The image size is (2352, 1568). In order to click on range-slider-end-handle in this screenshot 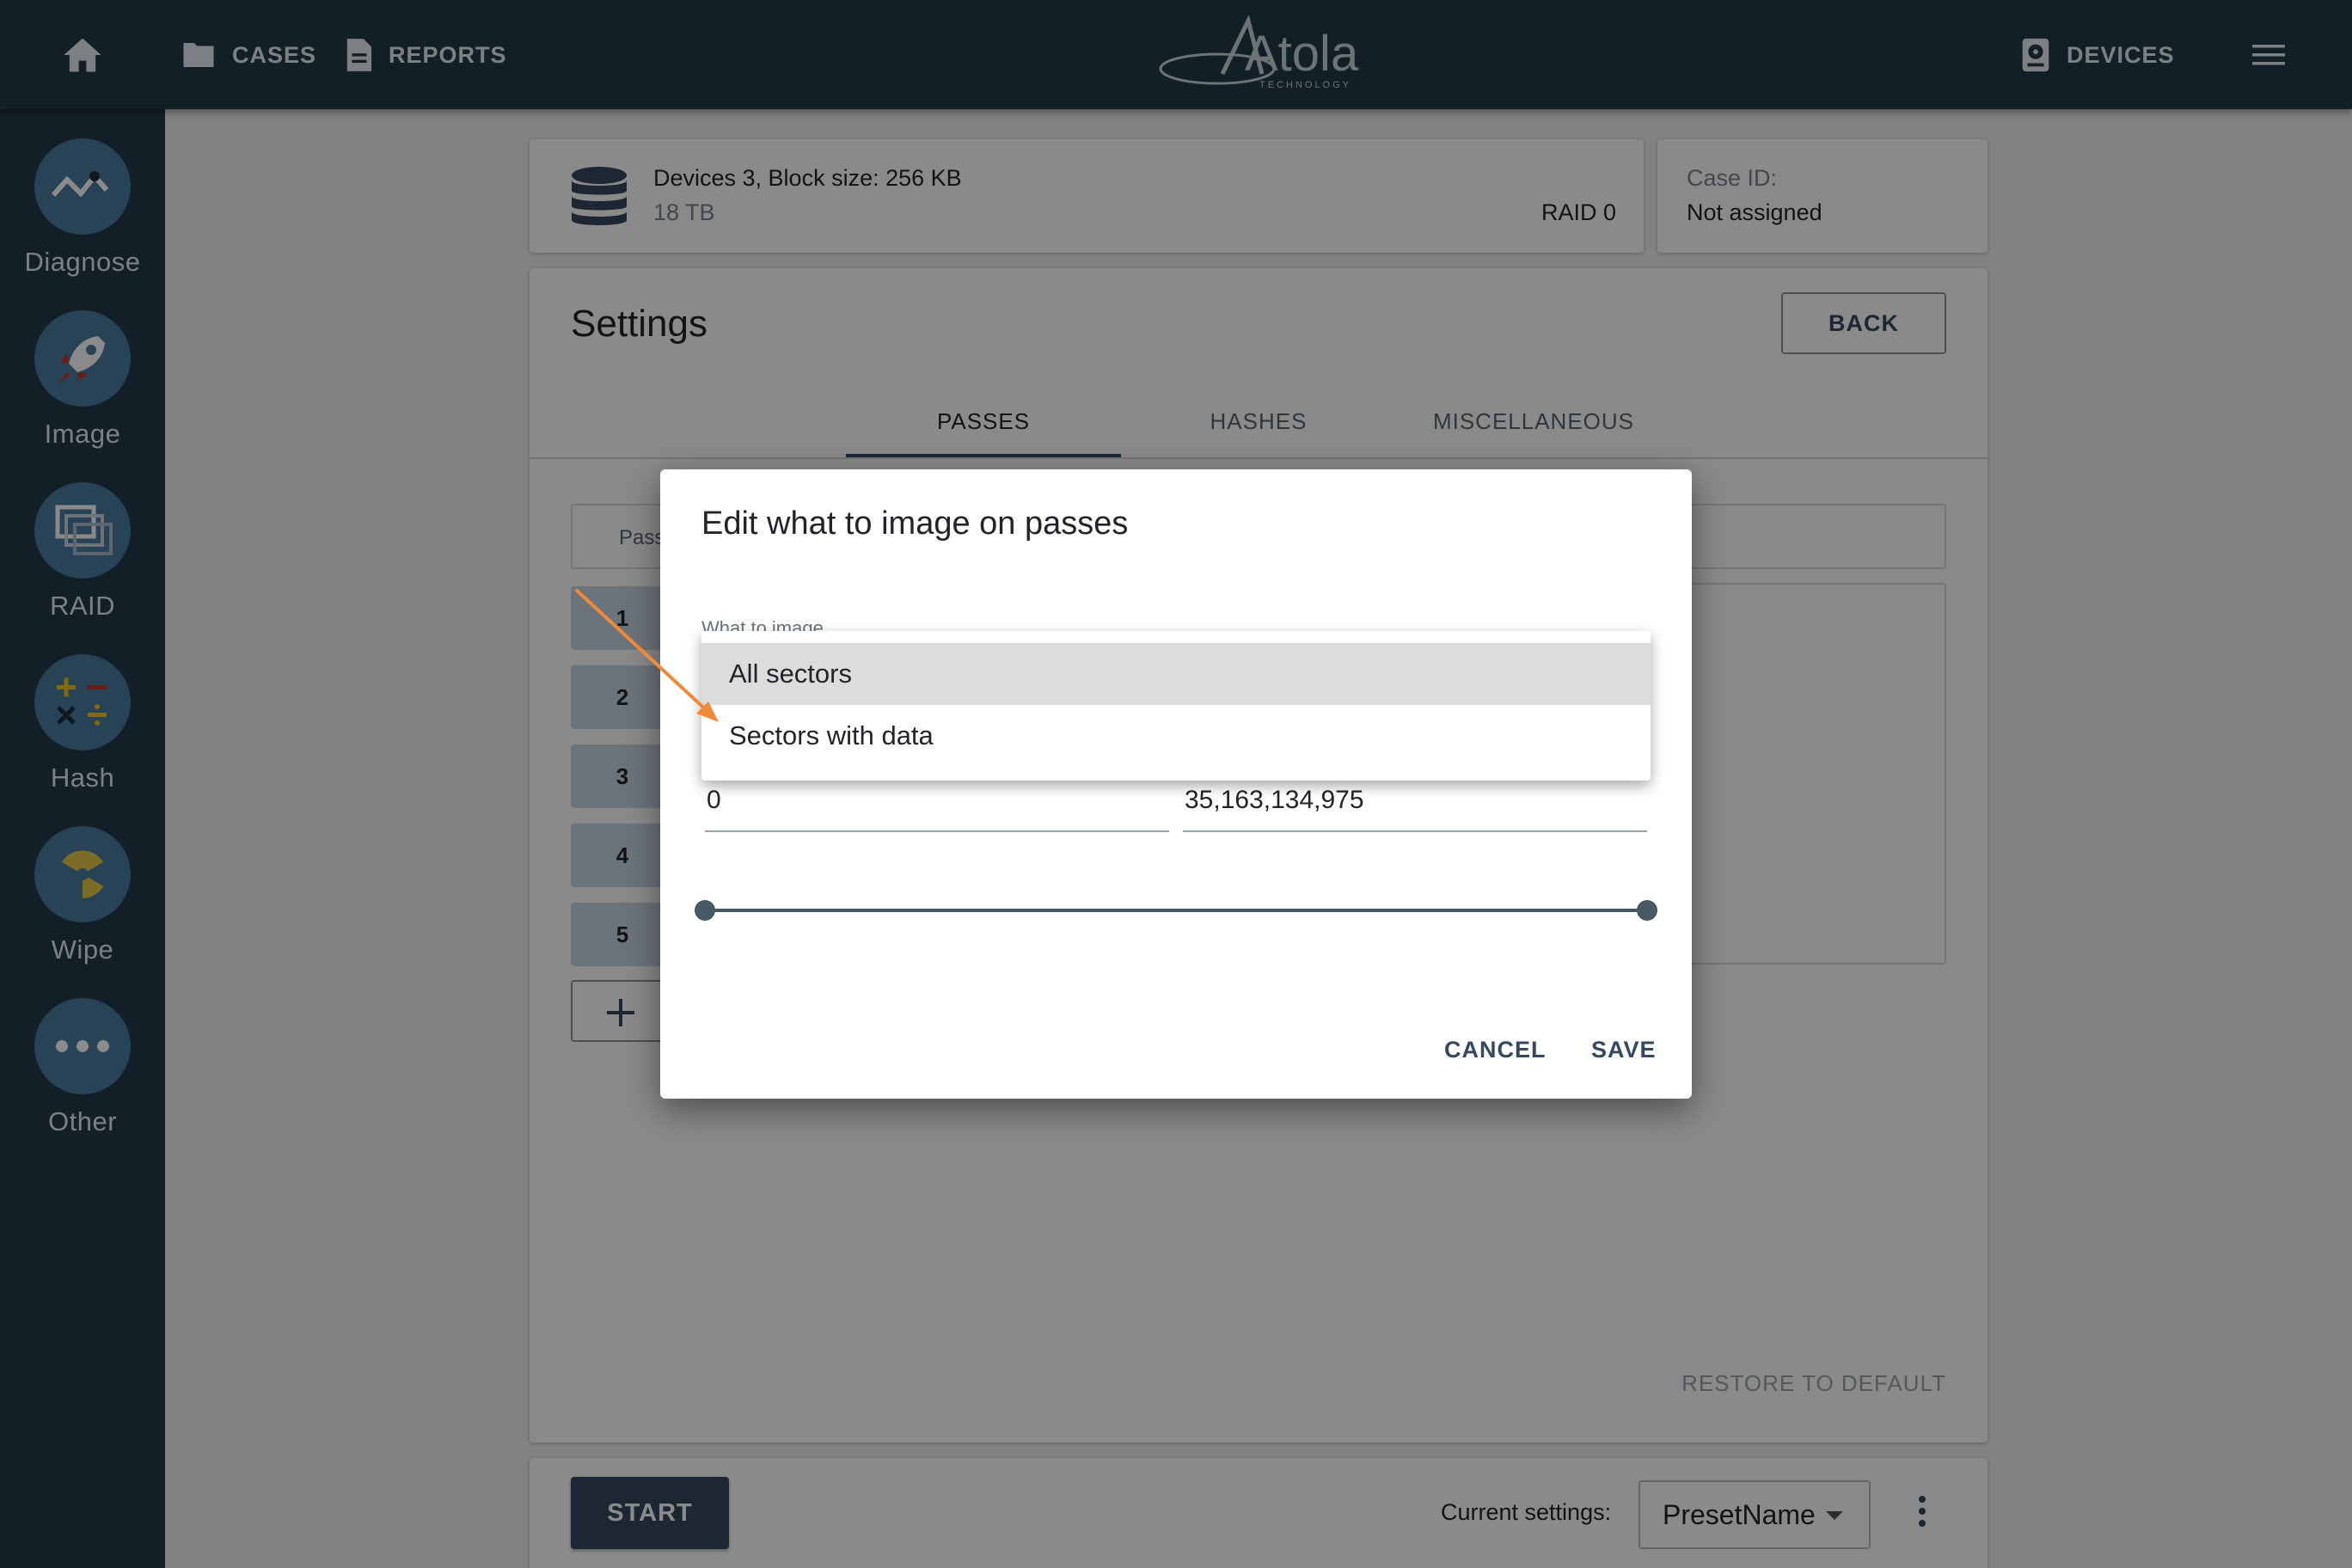, I will do `click(1647, 910)`.